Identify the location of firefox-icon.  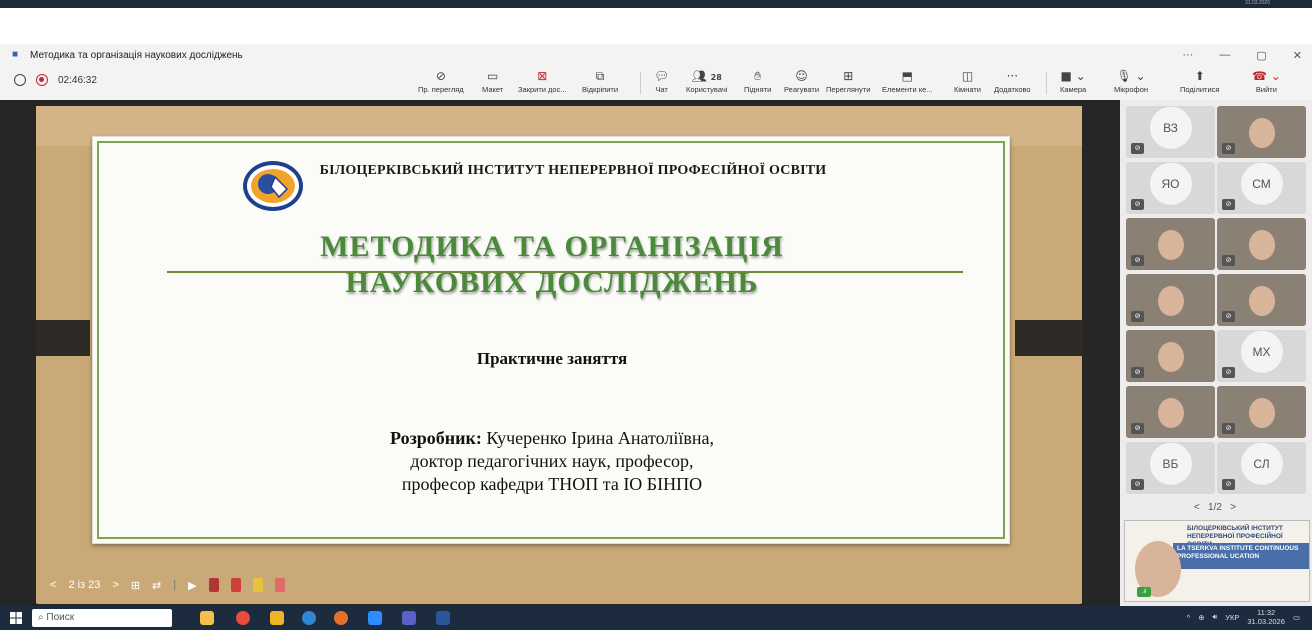
(341, 618).